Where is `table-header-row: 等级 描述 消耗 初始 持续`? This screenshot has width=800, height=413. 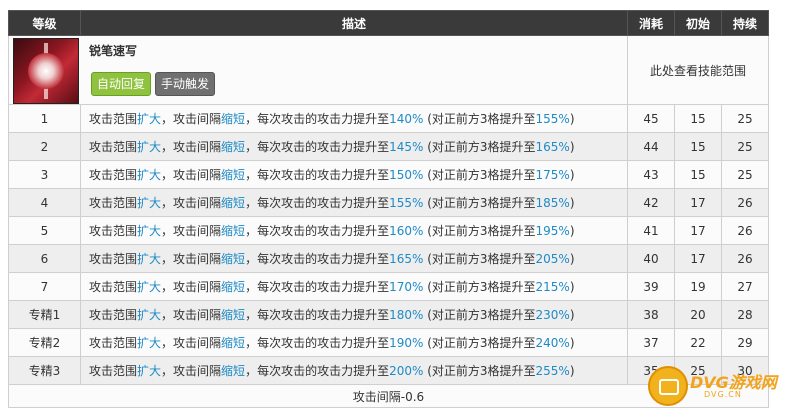
table-header-row: 等级 描述 消耗 初始 持续 is located at coordinates (388, 23).